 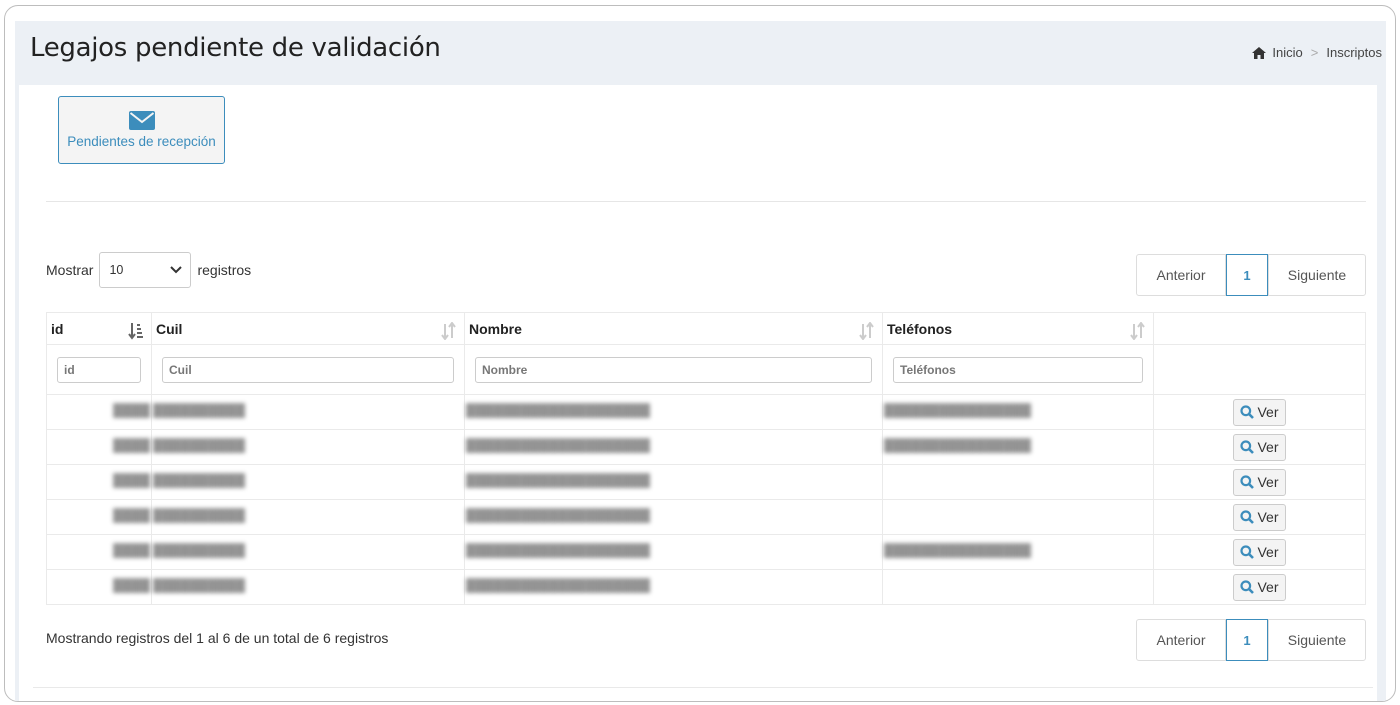 I want to click on column-header-telefonos: Teléfonos, so click(x=1018, y=328).